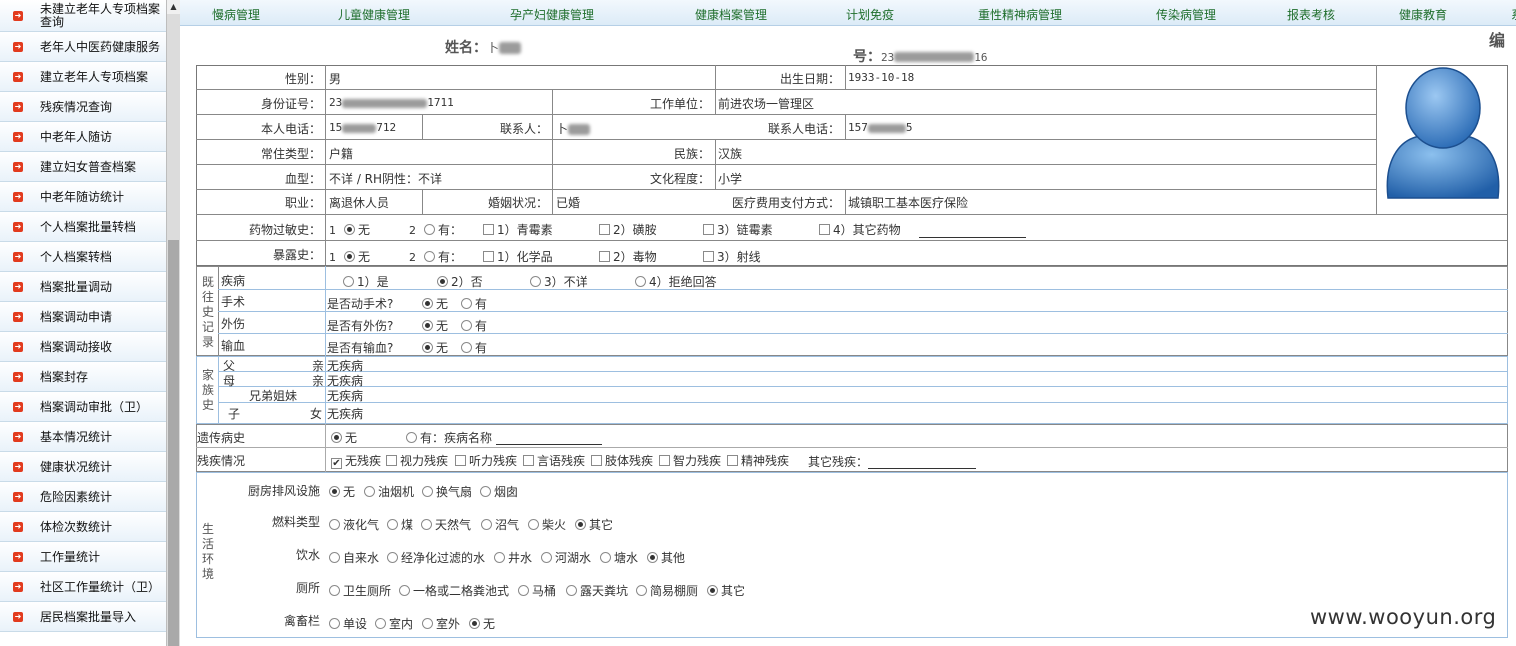  I want to click on sidebar-item-disability-query: ➜ 残疾情况查询, so click(83, 107).